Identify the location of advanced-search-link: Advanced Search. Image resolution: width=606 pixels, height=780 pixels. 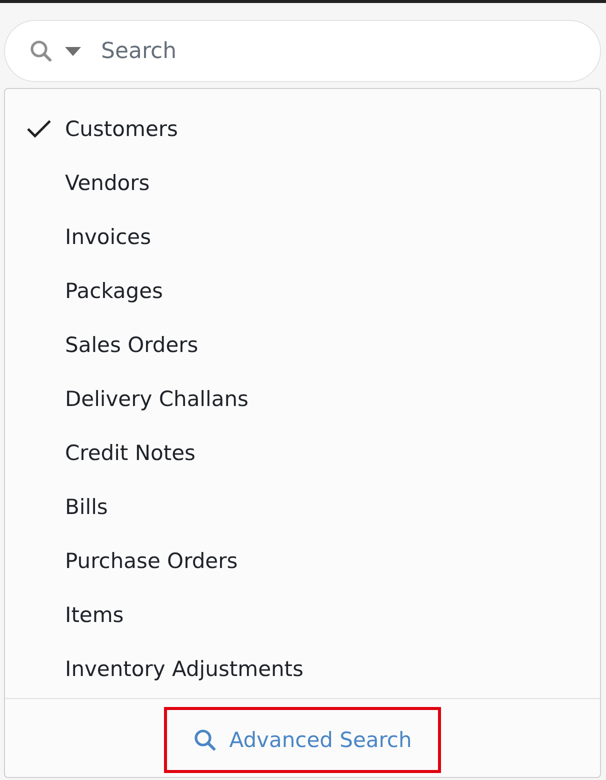
(302, 740).